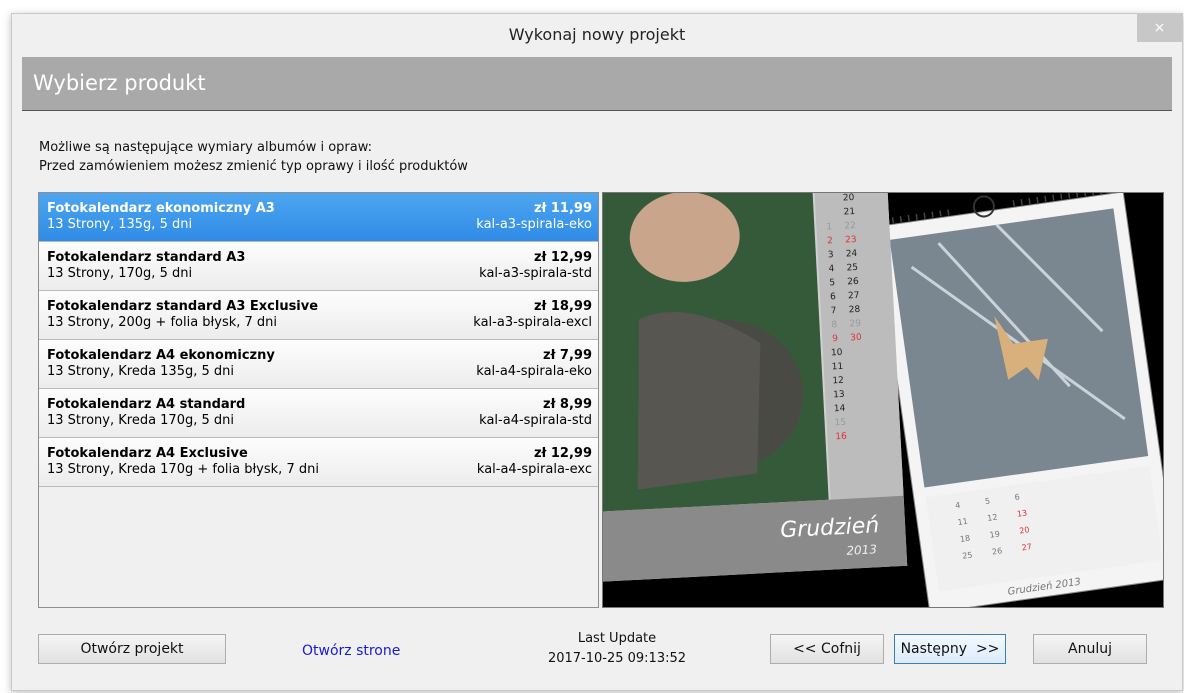 The image size is (1184, 693). Describe the element at coordinates (120, 224) in the screenshot. I see `product-description: 13 Strony, 135g, 5 dni` at that location.